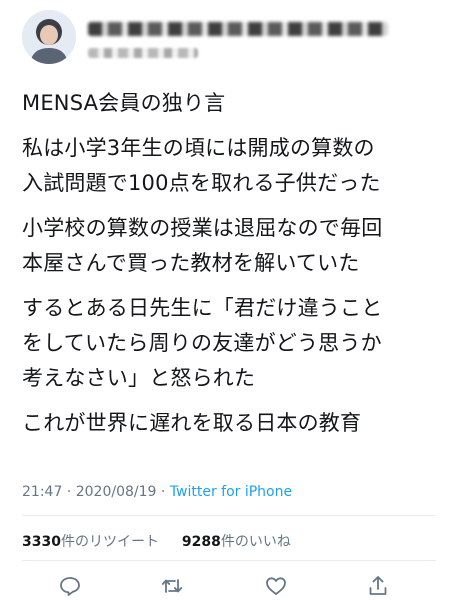 This screenshot has width=450, height=600. What do you see at coordinates (225, 583) in the screenshot?
I see `tweet-actions` at bounding box center [225, 583].